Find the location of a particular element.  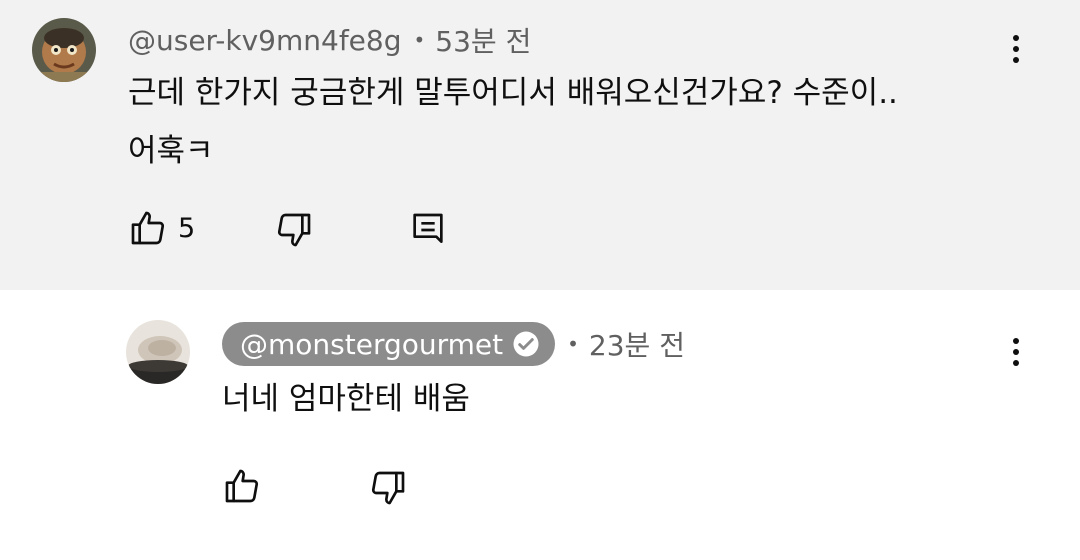

comment-text-line: 근데 한가지 궁금한게 말투어디서 배워오신건가요? 수준이.. is located at coordinates (513, 93).